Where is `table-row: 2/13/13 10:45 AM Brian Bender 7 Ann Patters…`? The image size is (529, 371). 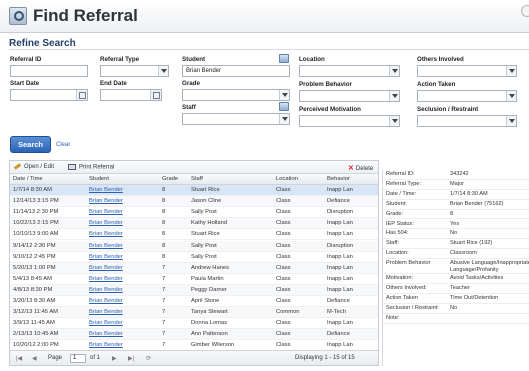
table-row: 2/13/13 10:45 AM Brian Bender 7 Ann Patters… is located at coordinates (194, 335).